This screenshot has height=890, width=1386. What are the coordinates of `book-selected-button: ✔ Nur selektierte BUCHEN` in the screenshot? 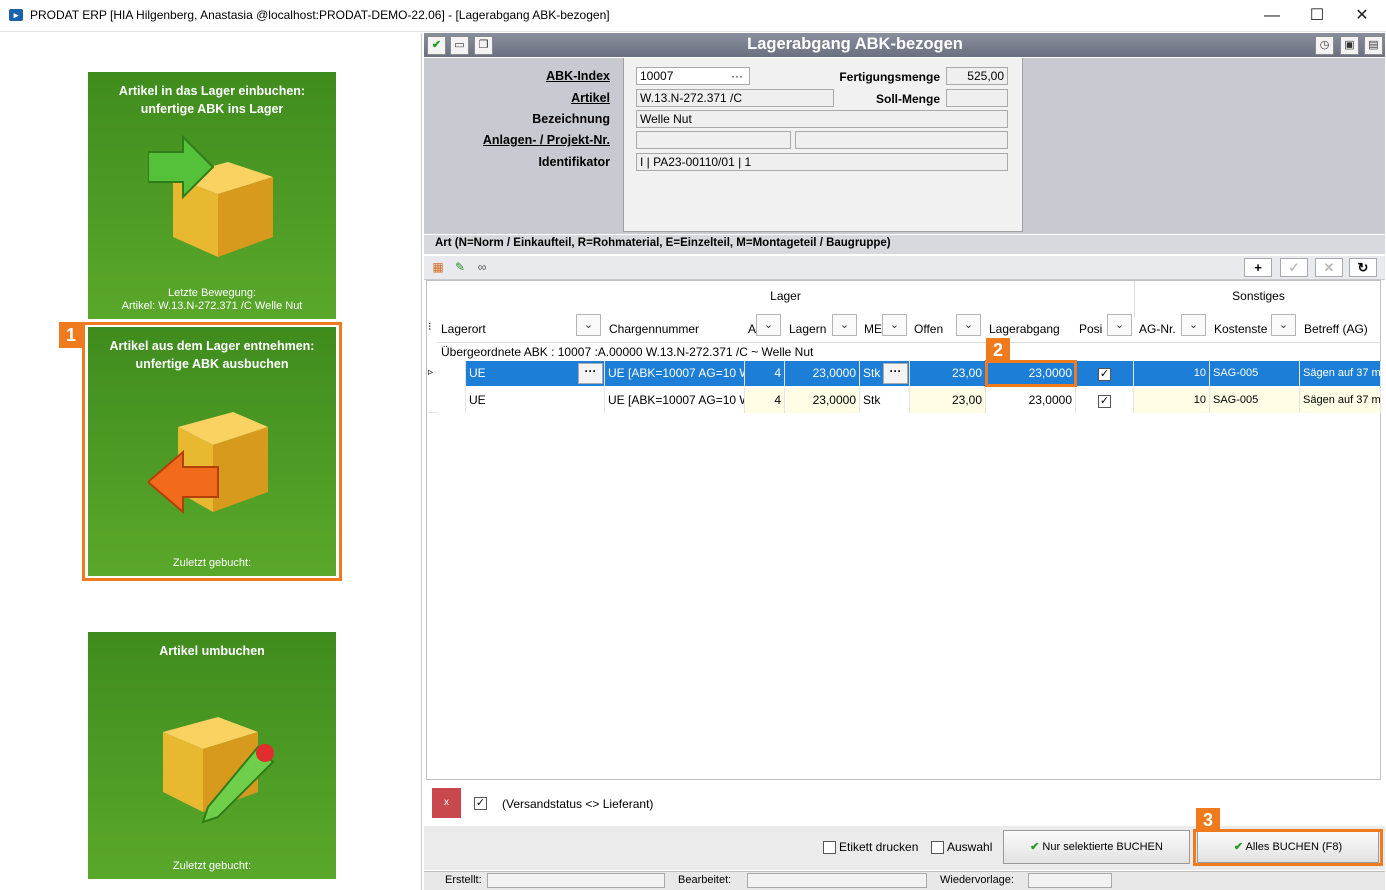 It's located at (1096, 847).